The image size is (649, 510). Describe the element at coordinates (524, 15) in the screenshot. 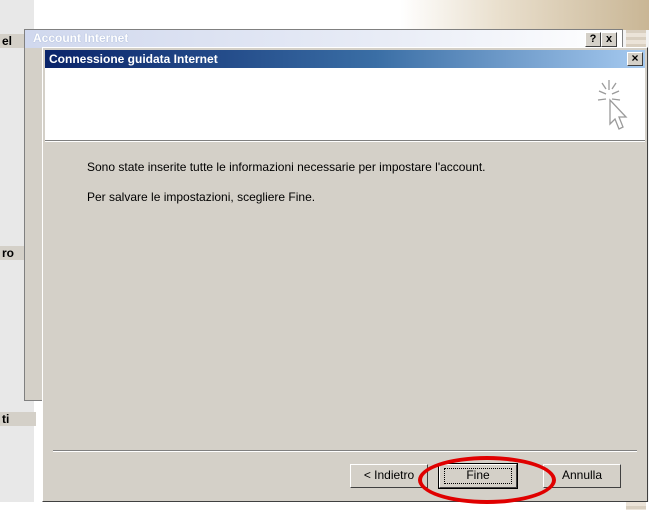

I see `desktop-wallpaper` at that location.